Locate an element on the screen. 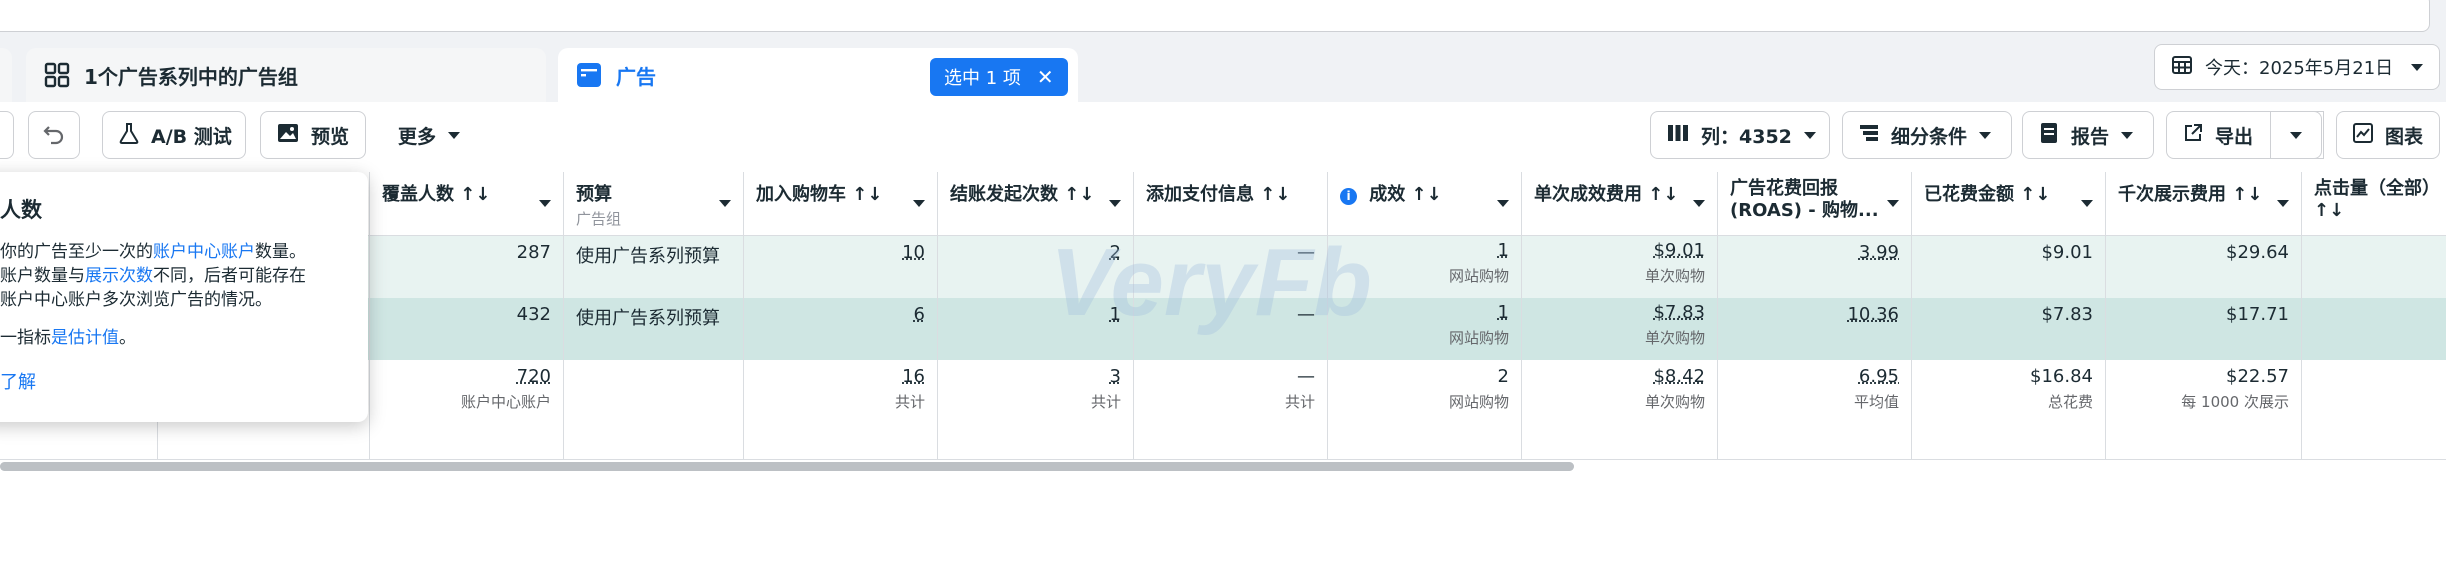 The height and width of the screenshot is (574, 2446). selected-count: 选中 1 项 is located at coordinates (982, 78).